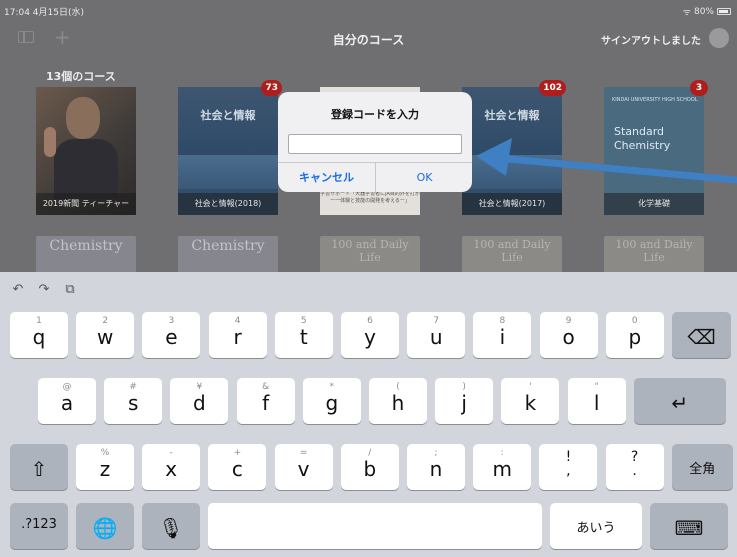 Image resolution: width=737 pixels, height=557 pixels. What do you see at coordinates (370, 335) in the screenshot?
I see `key-y: 6y` at bounding box center [370, 335].